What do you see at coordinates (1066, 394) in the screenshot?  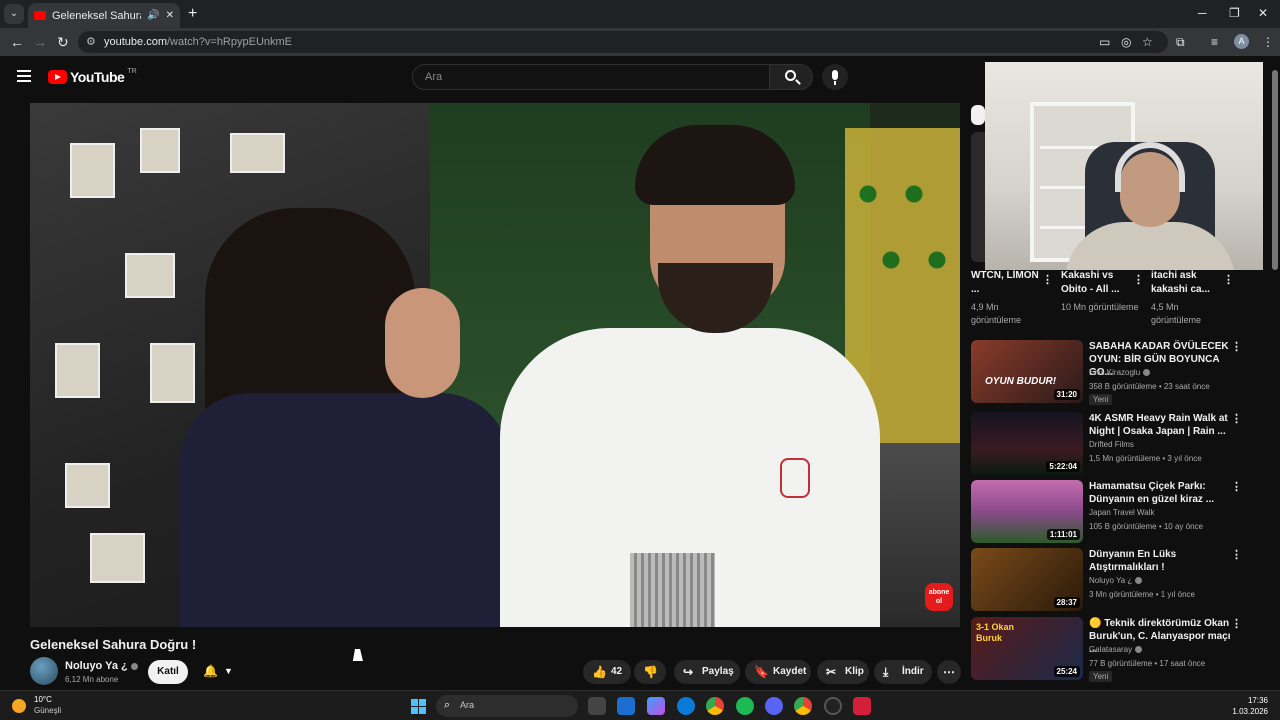 I see `duration-badge: 31:20` at bounding box center [1066, 394].